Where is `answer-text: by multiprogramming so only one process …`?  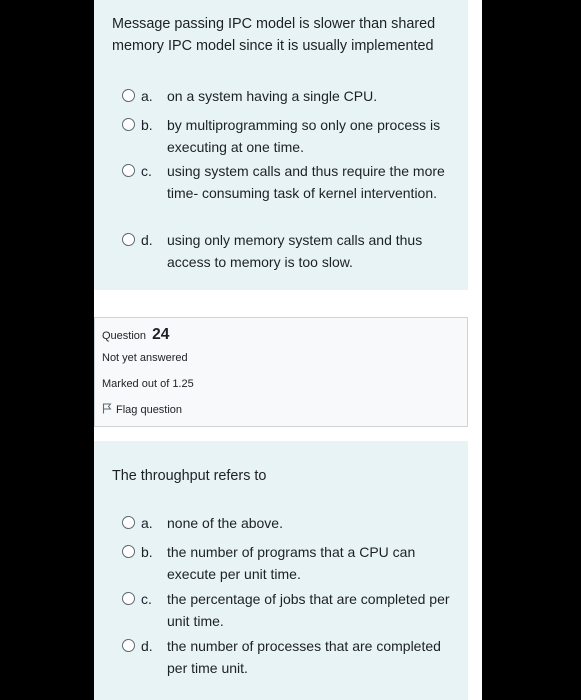 answer-text: by multiprogramming so only one process … is located at coordinates (309, 136).